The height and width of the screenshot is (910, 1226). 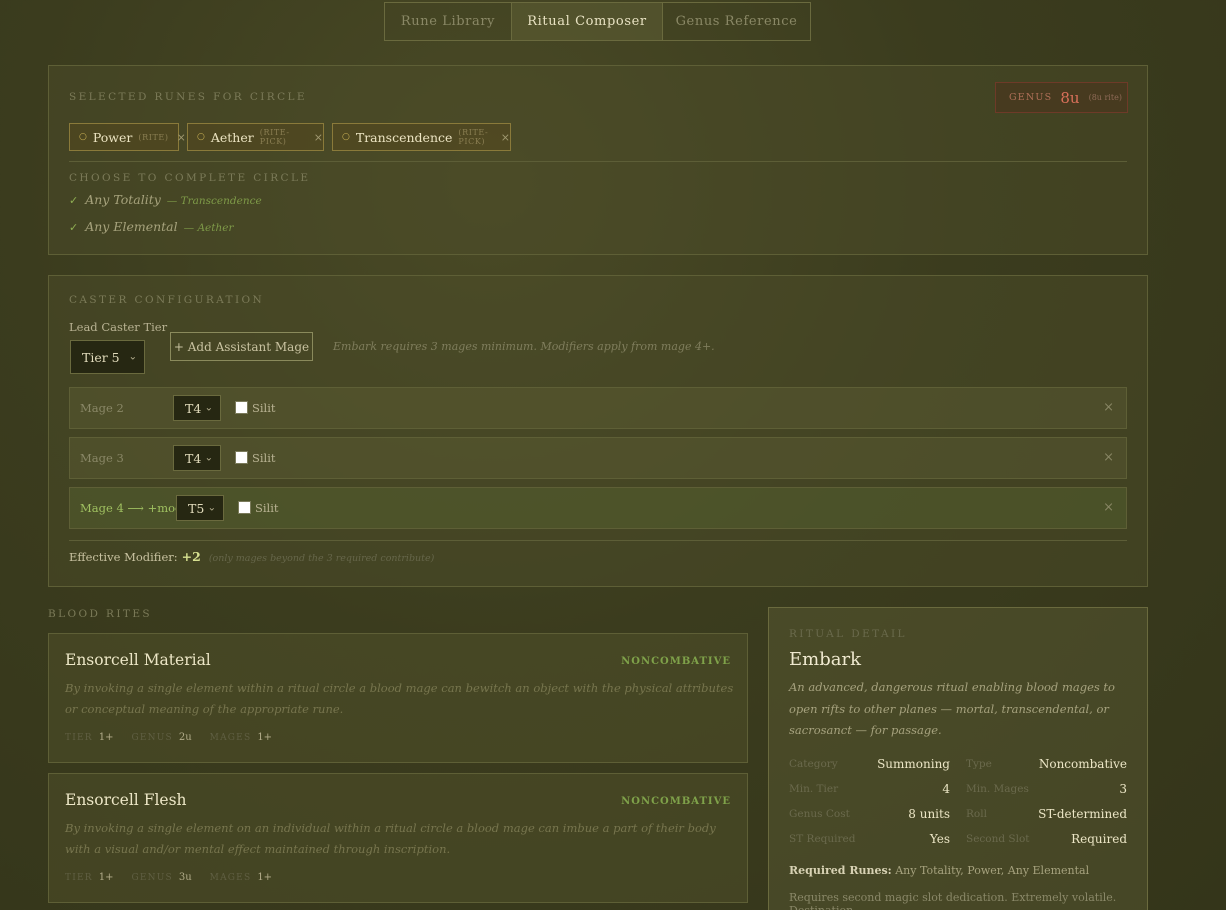 I want to click on rite-stats: TIER 1+ GENUS 2u MAGES 1+, so click(x=177, y=737).